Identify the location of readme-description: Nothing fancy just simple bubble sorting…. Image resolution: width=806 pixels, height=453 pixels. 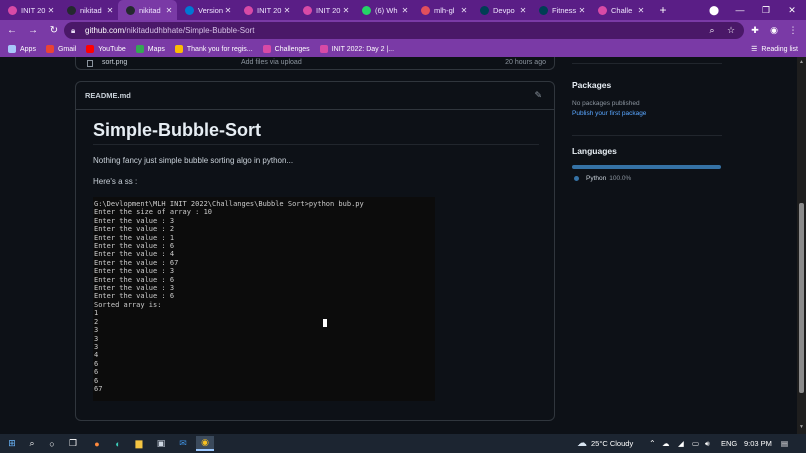
(193, 160).